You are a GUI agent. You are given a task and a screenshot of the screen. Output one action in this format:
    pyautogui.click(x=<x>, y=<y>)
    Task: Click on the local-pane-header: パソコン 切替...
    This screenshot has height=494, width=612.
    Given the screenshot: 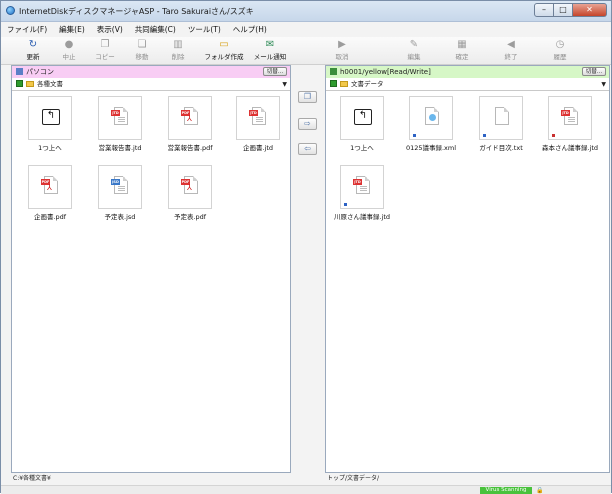 What is the action you would take?
    pyautogui.click(x=151, y=72)
    